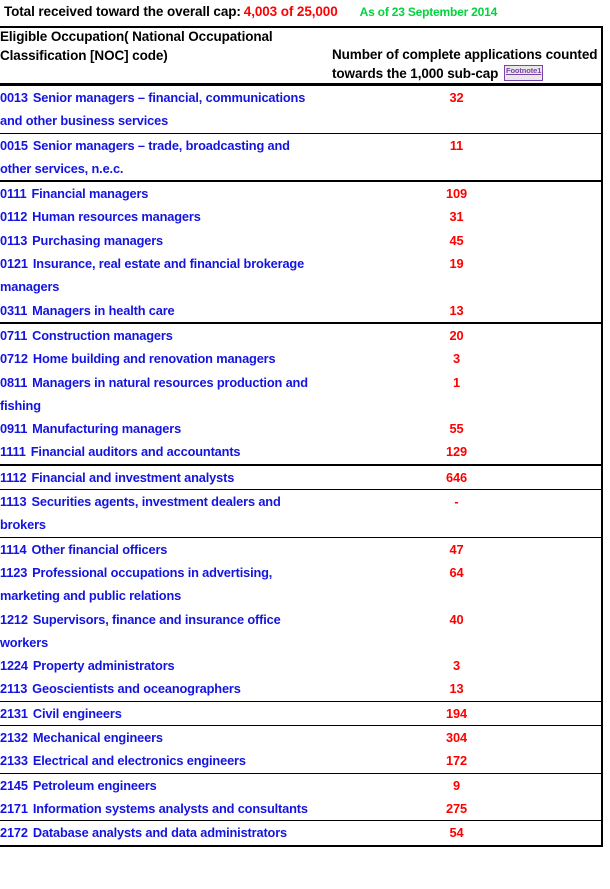 Image resolution: width=610 pixels, height=889 pixels. I want to click on occupation-cell: 0911 Manufacturing managers, so click(156, 428).